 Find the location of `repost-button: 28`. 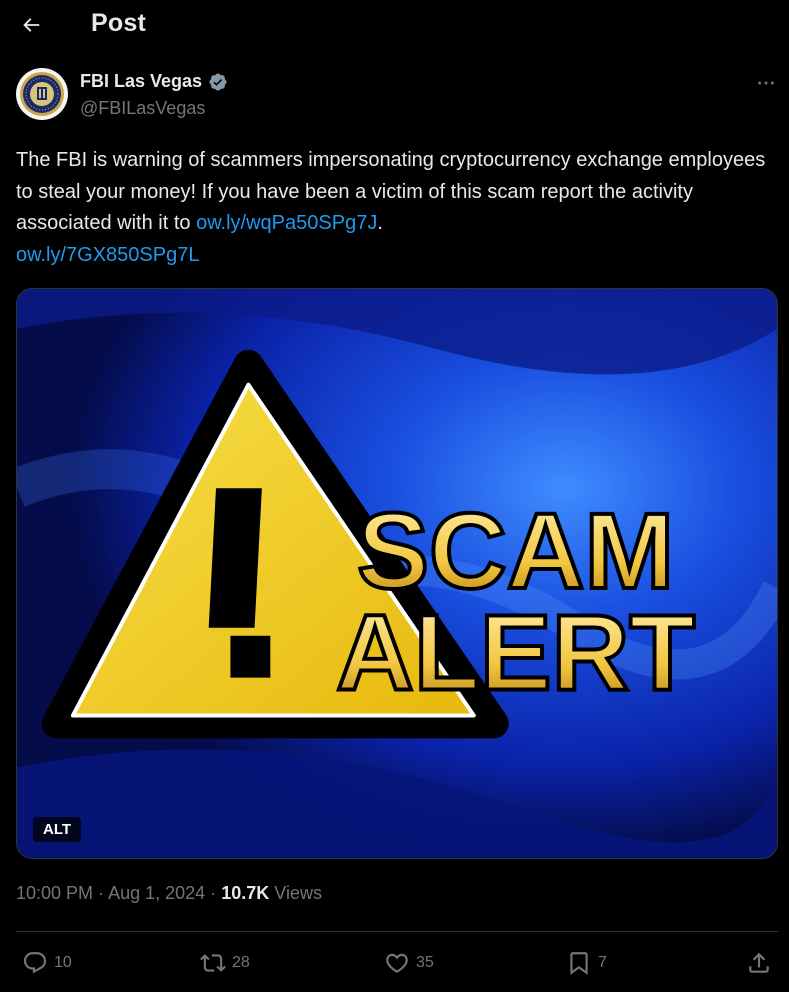

repost-button: 28 is located at coordinates (225, 963).